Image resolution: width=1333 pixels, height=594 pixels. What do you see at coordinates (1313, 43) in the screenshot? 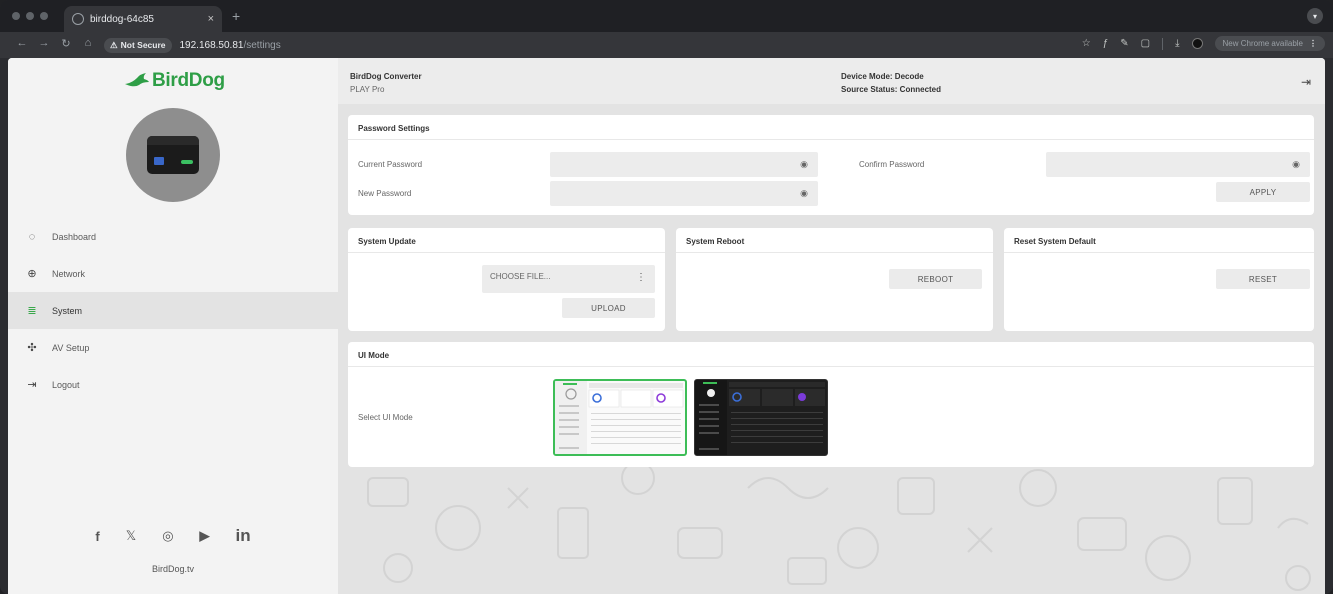
I see `kebab-menu-icon: ⋮` at bounding box center [1313, 43].